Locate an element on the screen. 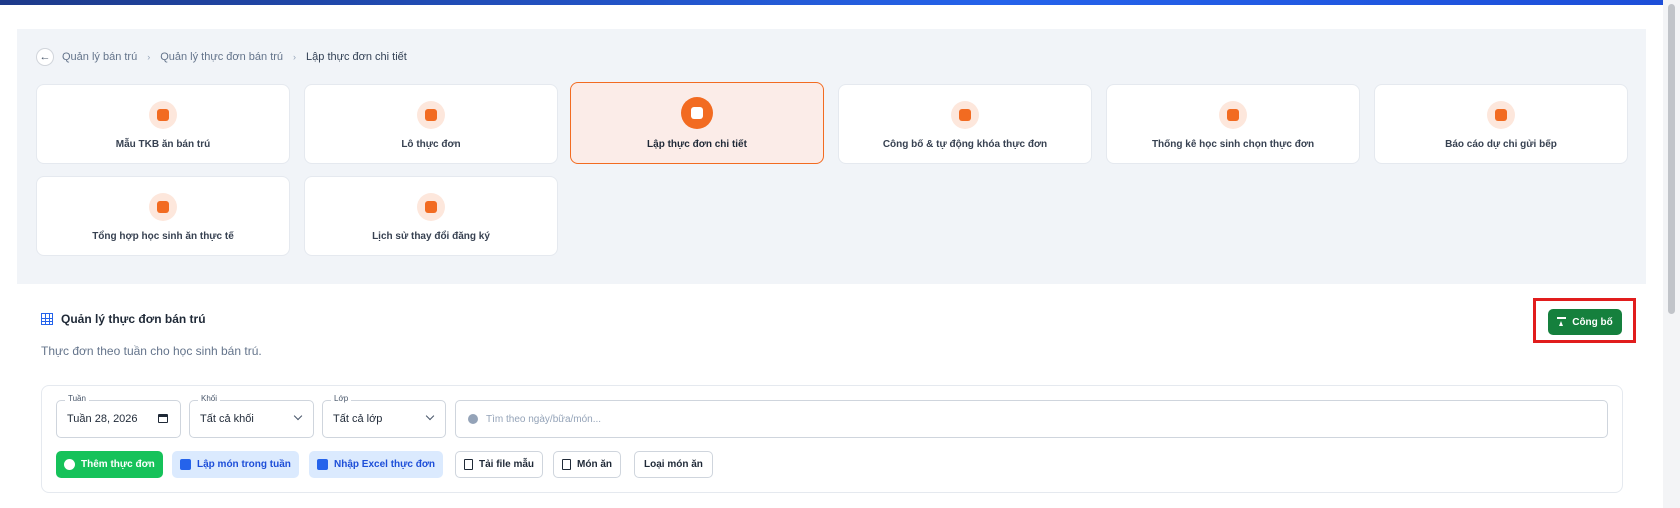 The height and width of the screenshot is (508, 1680). week-value: Tuần 28, 2026 is located at coordinates (102, 419).